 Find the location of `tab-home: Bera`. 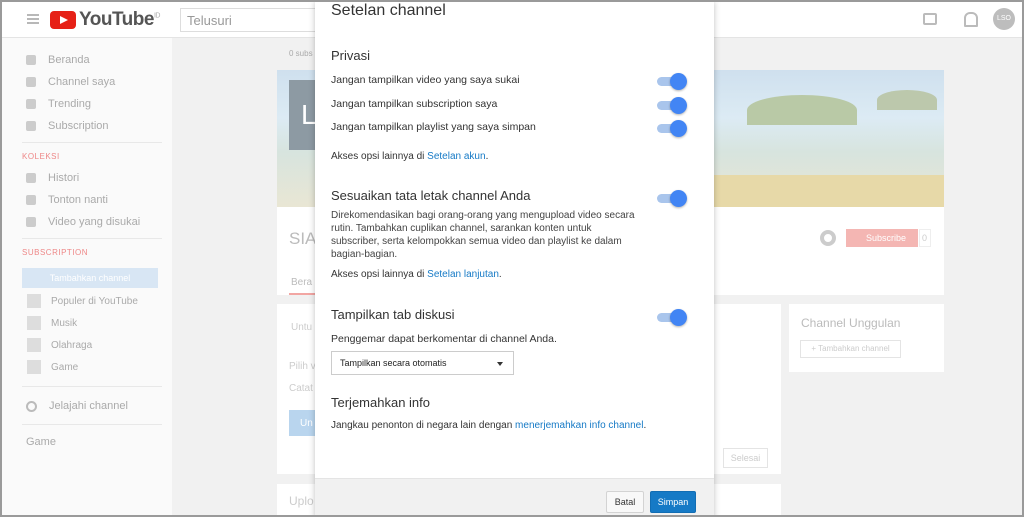

tab-home: Bera is located at coordinates (301, 282).